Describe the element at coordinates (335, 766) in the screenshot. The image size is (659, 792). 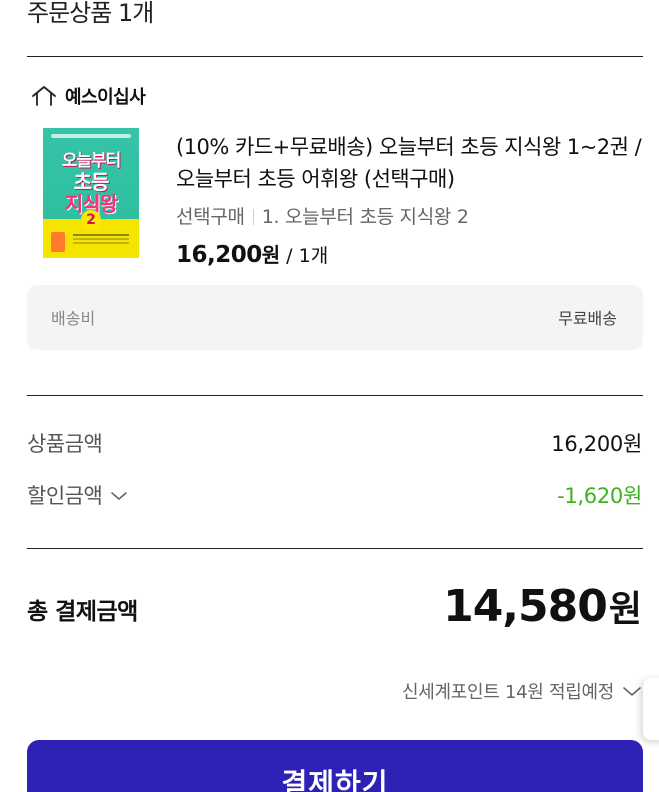
I see `pay-button: 결제하기` at that location.